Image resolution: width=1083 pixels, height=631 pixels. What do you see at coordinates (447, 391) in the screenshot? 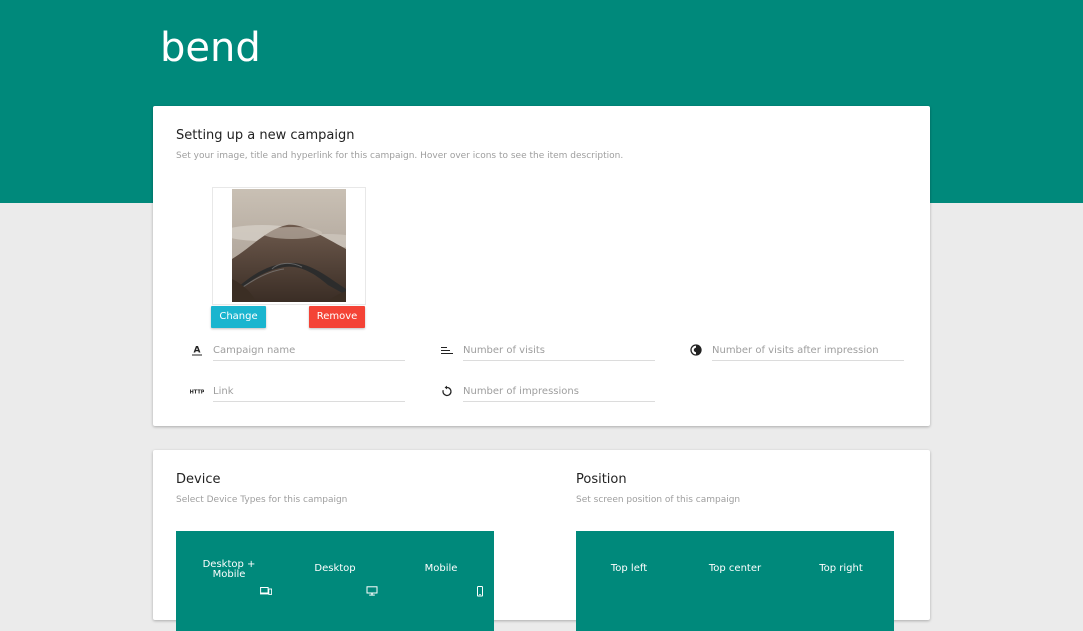
I see `replay-icon` at bounding box center [447, 391].